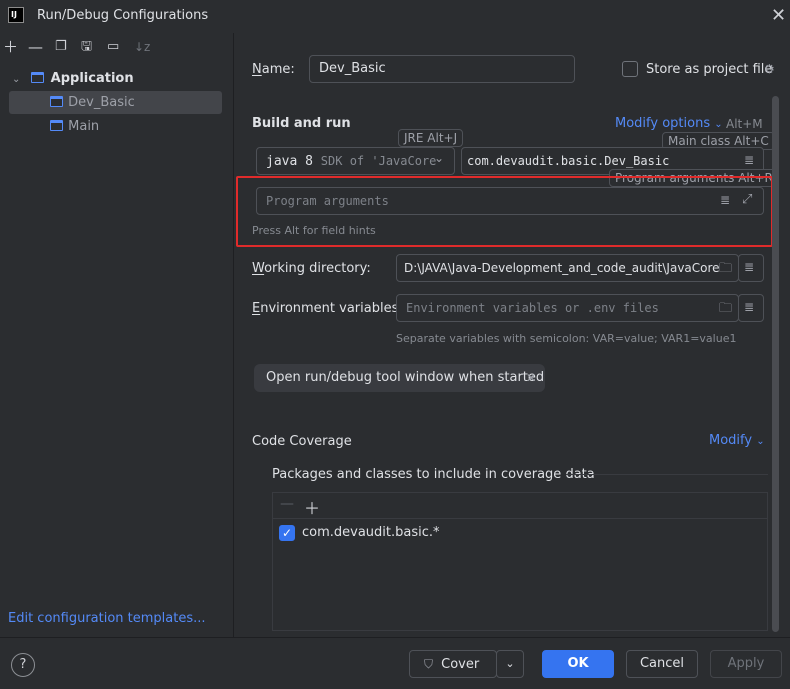  Describe the element at coordinates (23, 665) in the screenshot. I see `help-button: ?` at that location.